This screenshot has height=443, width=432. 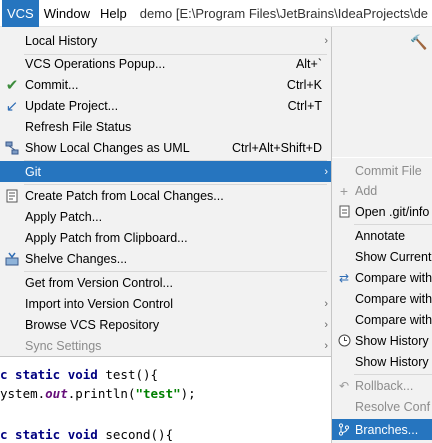 What do you see at coordinates (165, 324) in the screenshot?
I see `menu-item-browse-vcs-repository: Browse VCS Repository ›` at bounding box center [165, 324].